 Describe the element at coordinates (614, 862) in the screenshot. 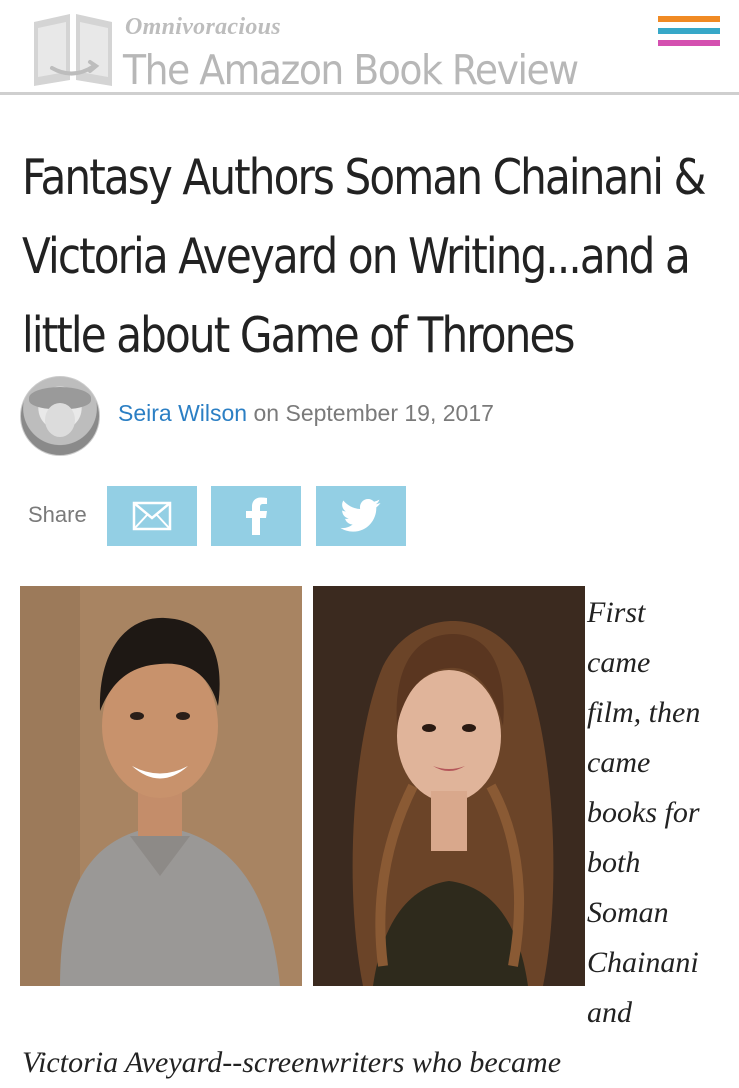

I see `intro-line: both` at that location.